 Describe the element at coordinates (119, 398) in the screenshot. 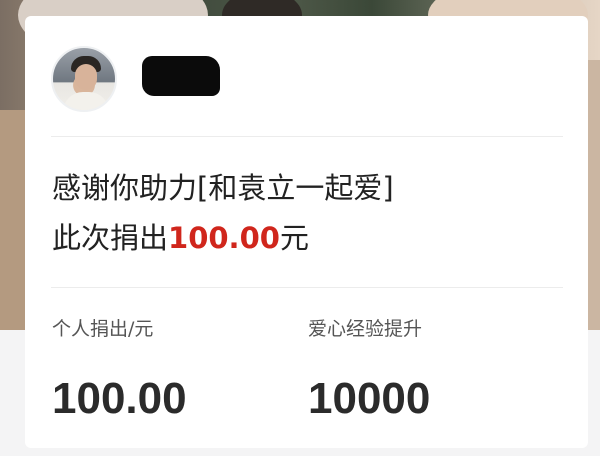

I see `stat-value: 100.00` at that location.